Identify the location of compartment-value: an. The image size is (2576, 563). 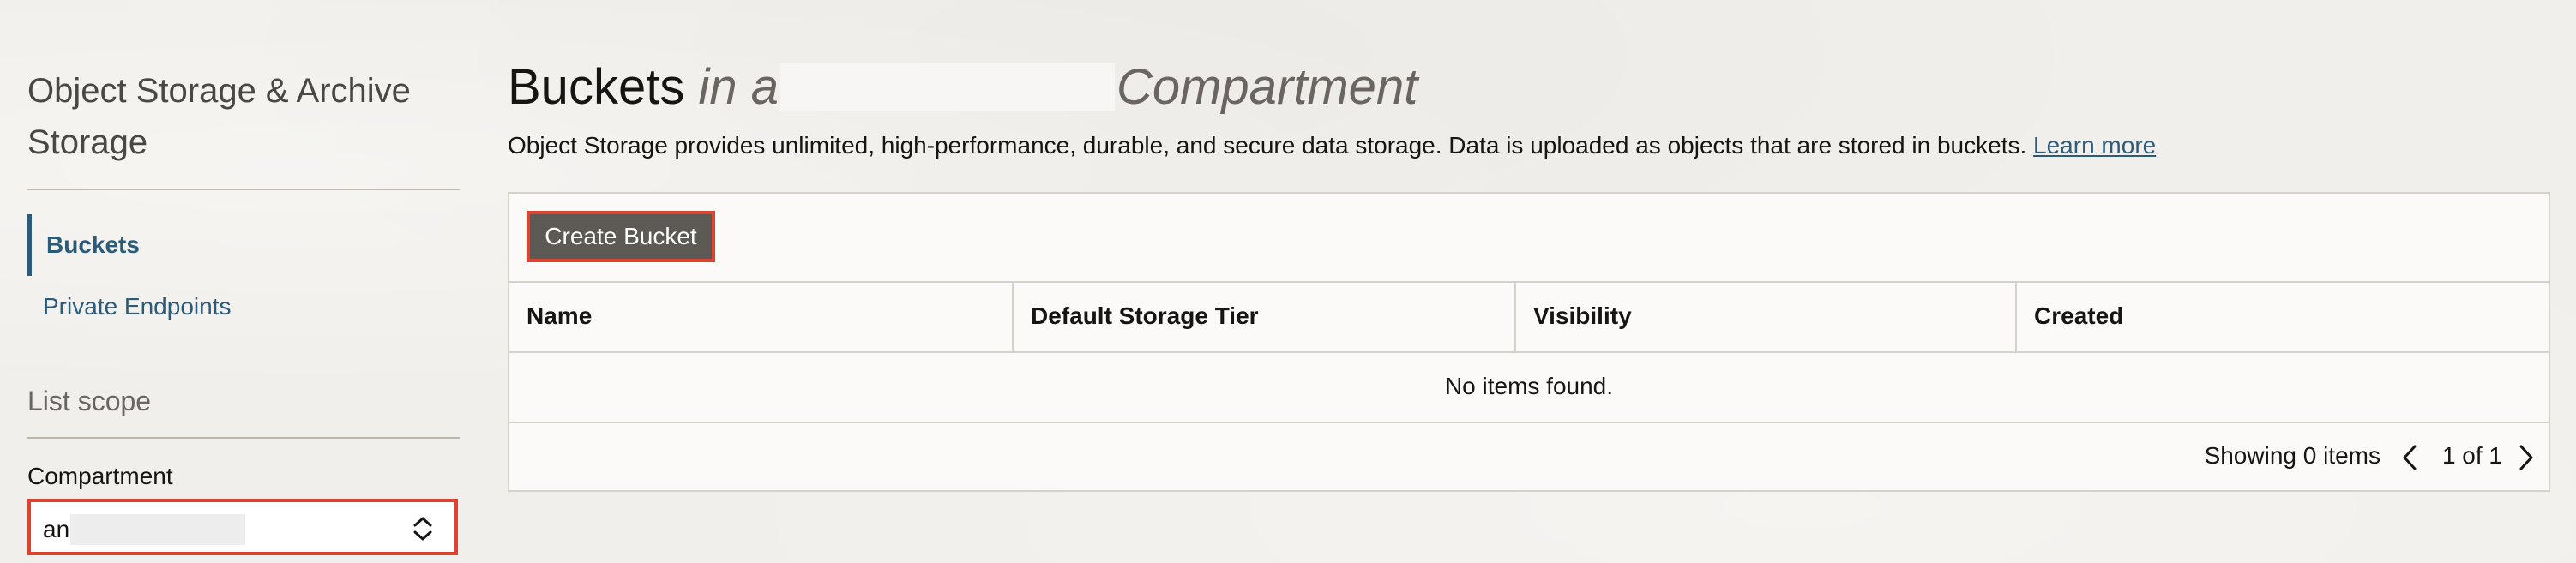
(57, 529).